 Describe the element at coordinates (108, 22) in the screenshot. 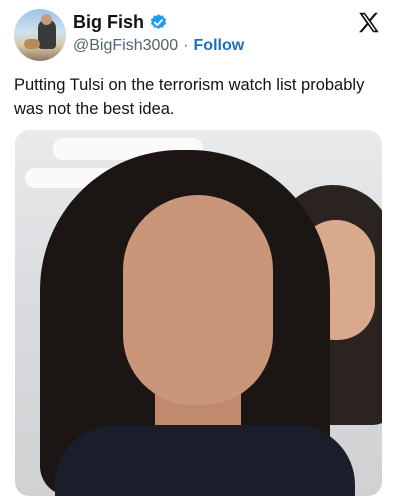

I see `author-display-name: Big Fish` at that location.